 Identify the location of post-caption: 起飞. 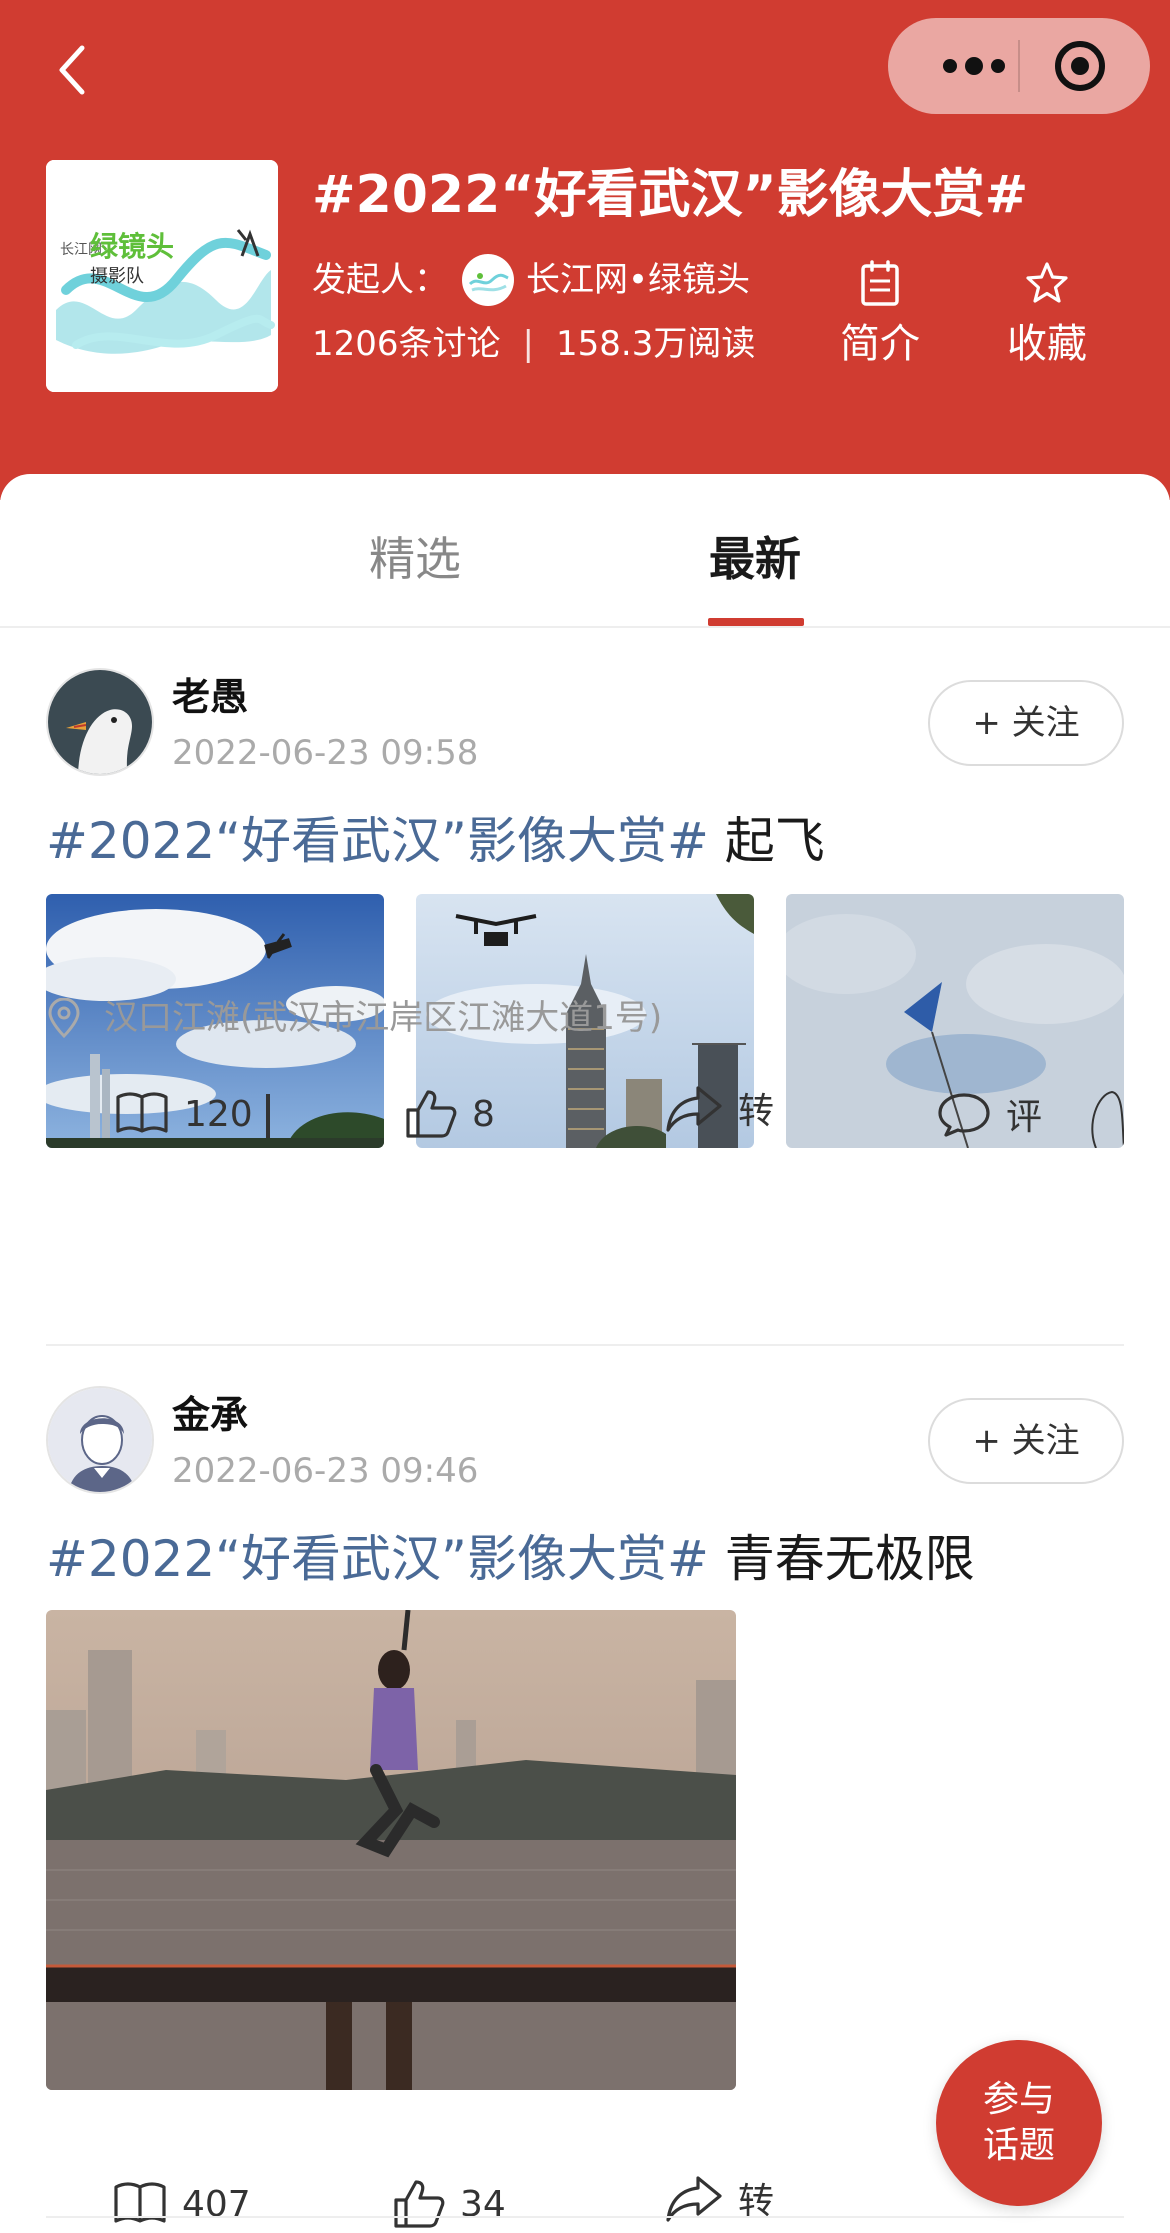
(766, 841).